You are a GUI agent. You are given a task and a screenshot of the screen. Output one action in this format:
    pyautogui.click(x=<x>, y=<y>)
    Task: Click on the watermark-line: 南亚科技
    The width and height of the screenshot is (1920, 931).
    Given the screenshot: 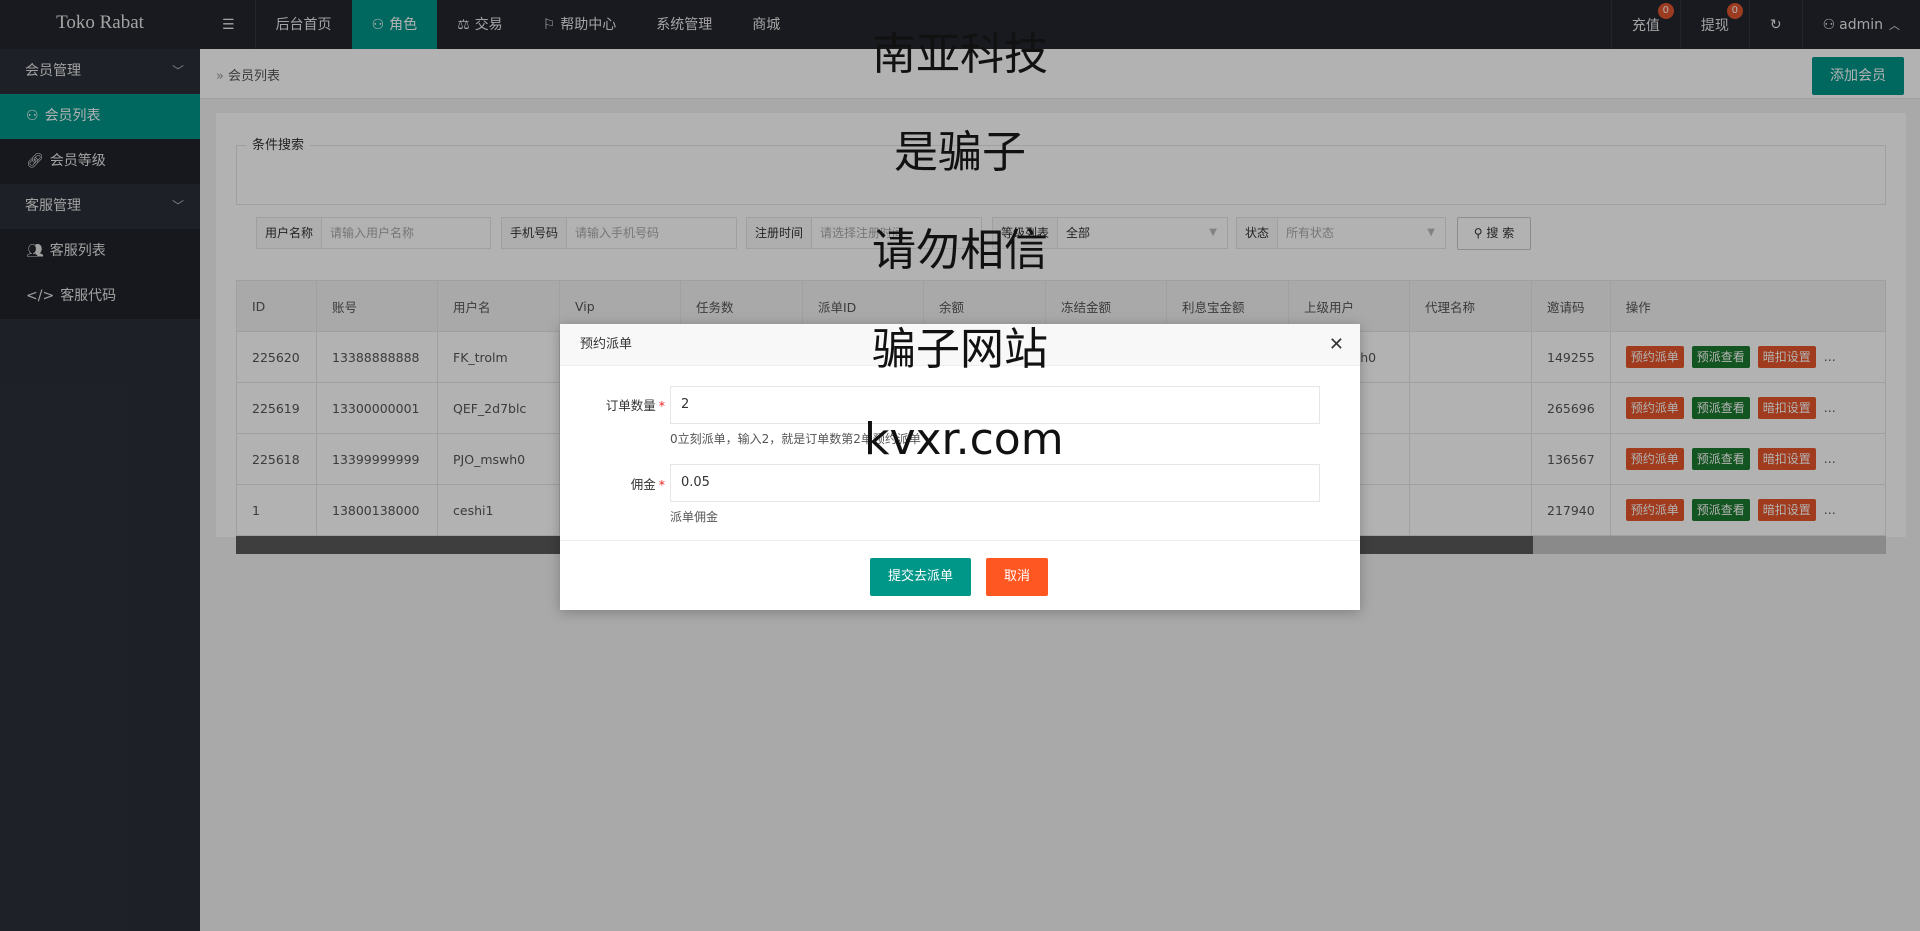 What is the action you would take?
    pyautogui.click(x=960, y=54)
    